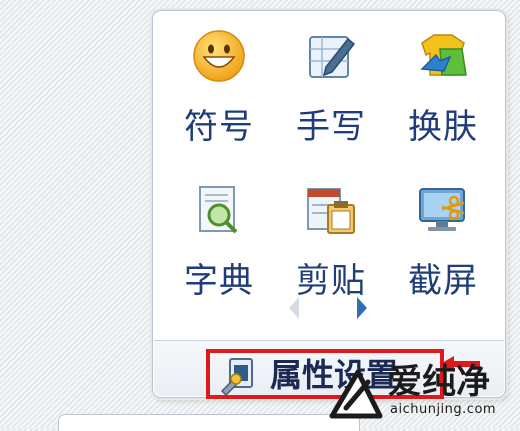  I want to click on page-nav, so click(328, 308).